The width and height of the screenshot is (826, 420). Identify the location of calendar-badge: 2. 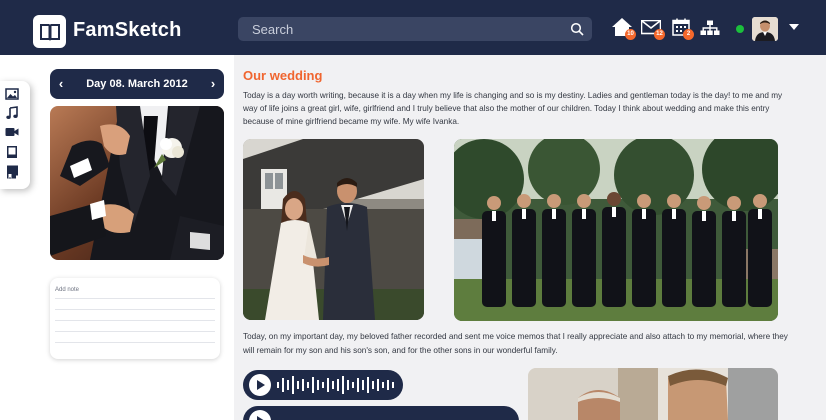
(688, 34).